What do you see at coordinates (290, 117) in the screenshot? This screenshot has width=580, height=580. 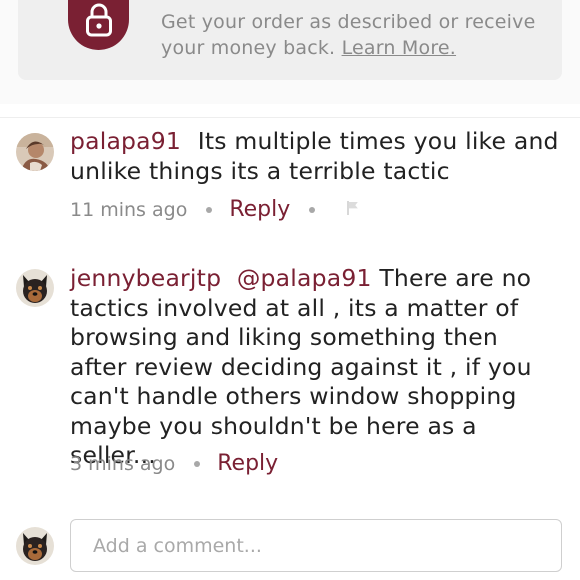 I see `divider` at bounding box center [290, 117].